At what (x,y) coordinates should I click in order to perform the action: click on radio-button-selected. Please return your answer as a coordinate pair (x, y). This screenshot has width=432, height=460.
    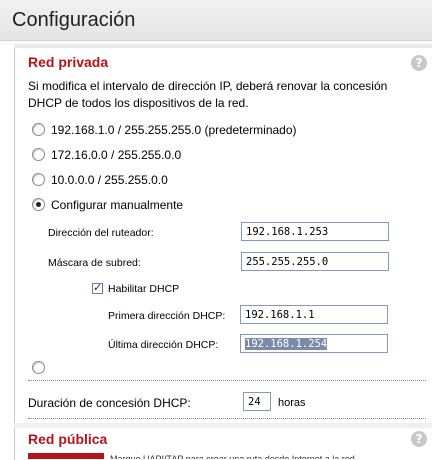
    Looking at the image, I should click on (38, 205).